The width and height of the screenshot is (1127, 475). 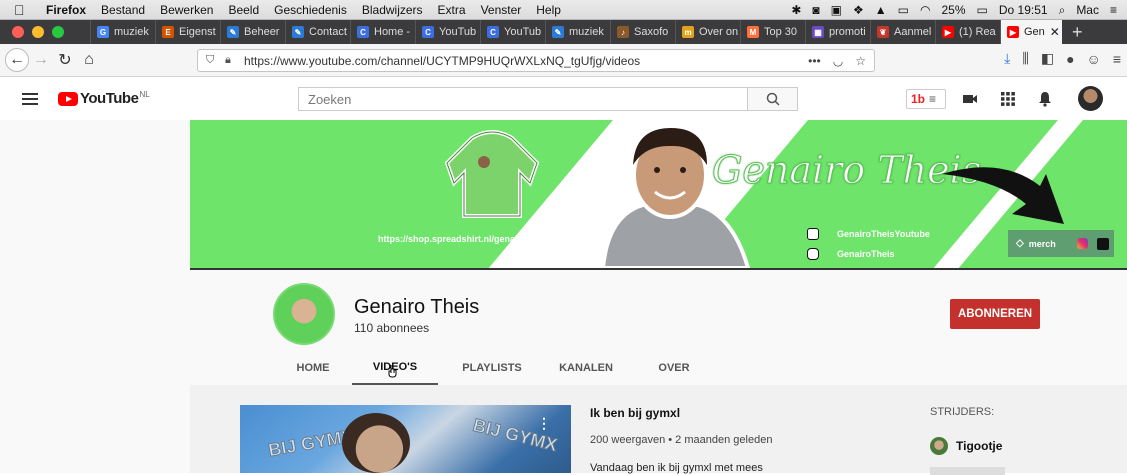 I want to click on menu-bewerken: Bewerken, so click(x=186, y=10).